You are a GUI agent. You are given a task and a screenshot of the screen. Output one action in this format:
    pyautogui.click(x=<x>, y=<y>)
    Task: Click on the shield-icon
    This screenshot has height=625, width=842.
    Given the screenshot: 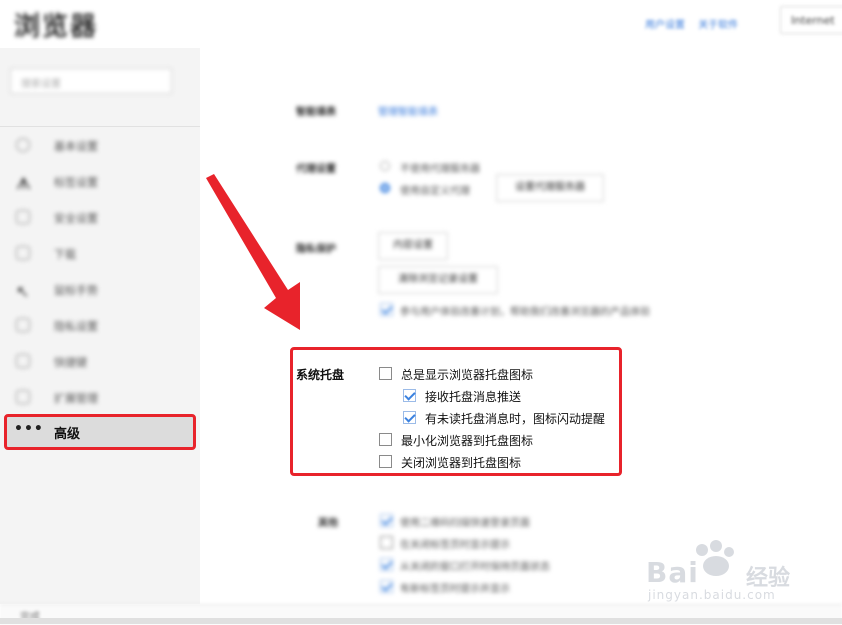 What is the action you would take?
    pyautogui.click(x=23, y=217)
    